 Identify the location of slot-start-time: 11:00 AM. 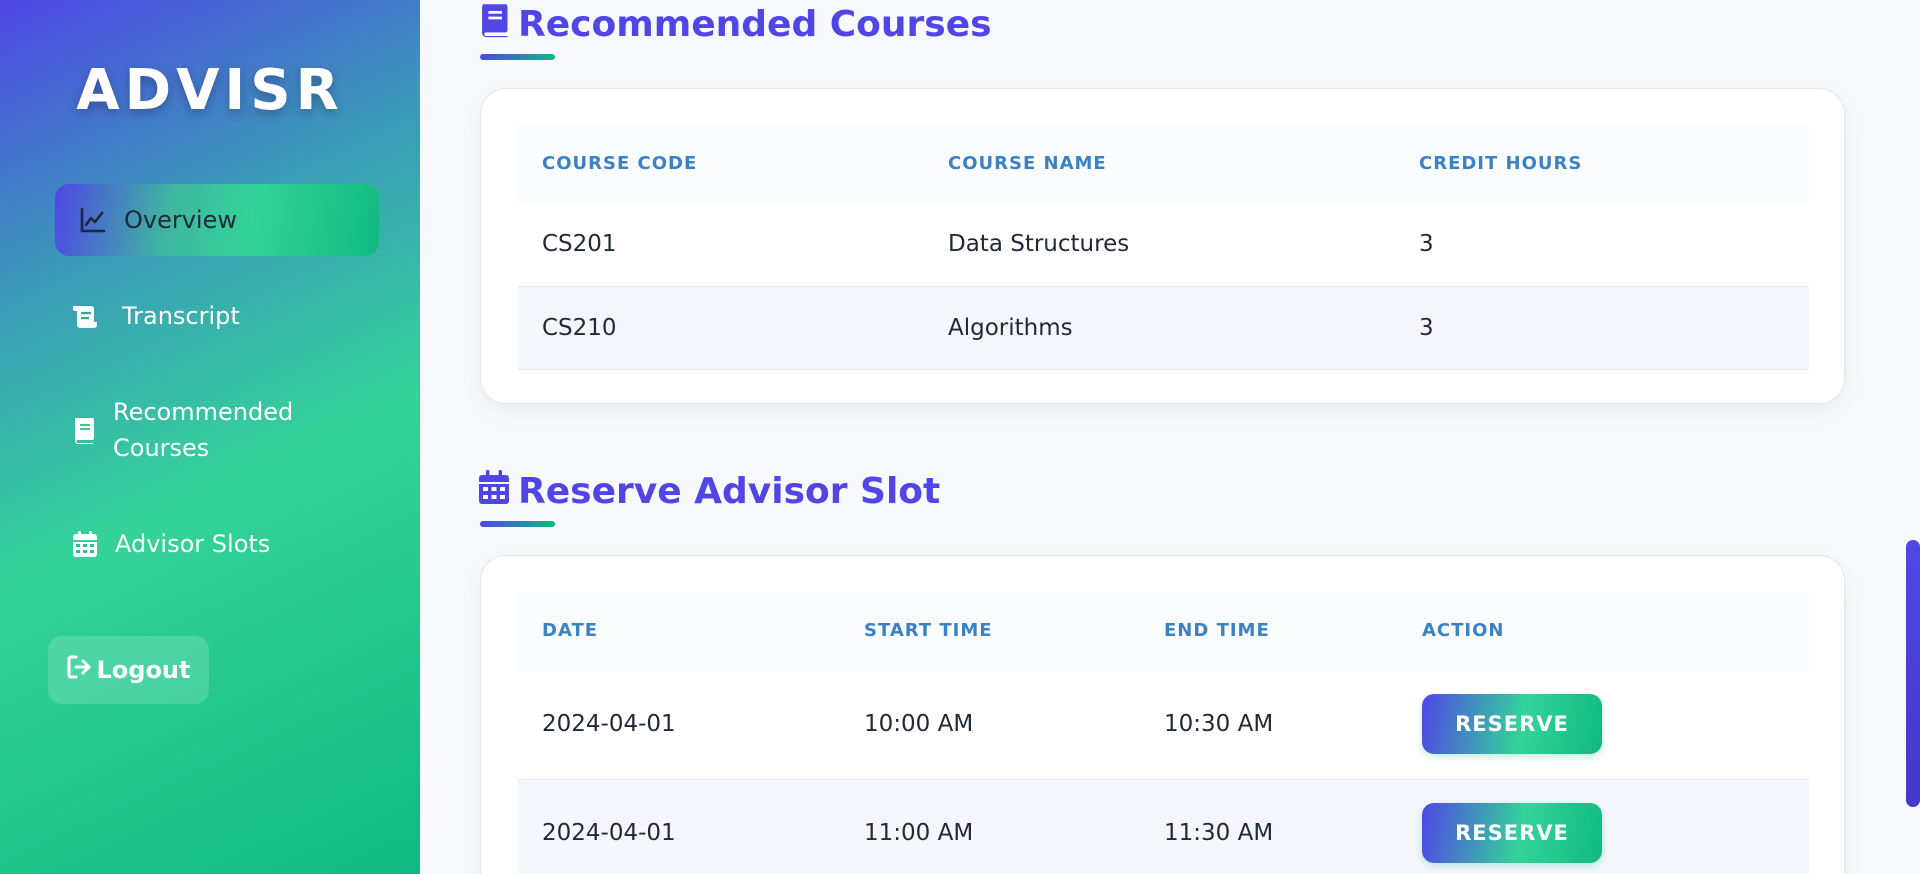
(919, 833).